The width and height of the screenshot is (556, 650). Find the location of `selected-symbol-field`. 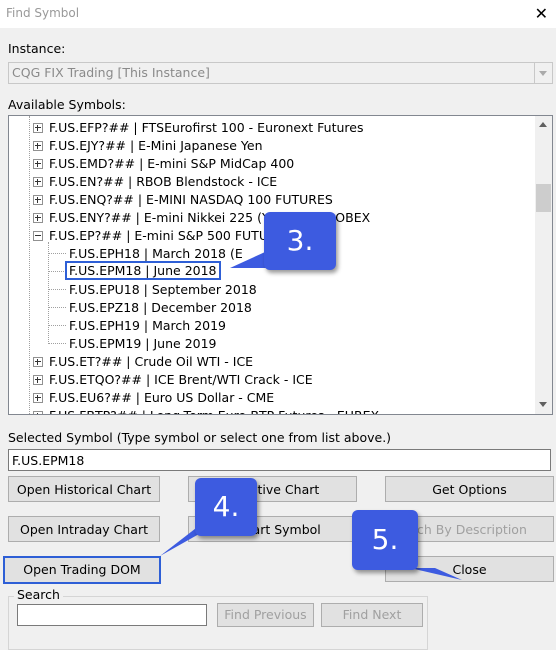

selected-symbol-field is located at coordinates (279, 460).